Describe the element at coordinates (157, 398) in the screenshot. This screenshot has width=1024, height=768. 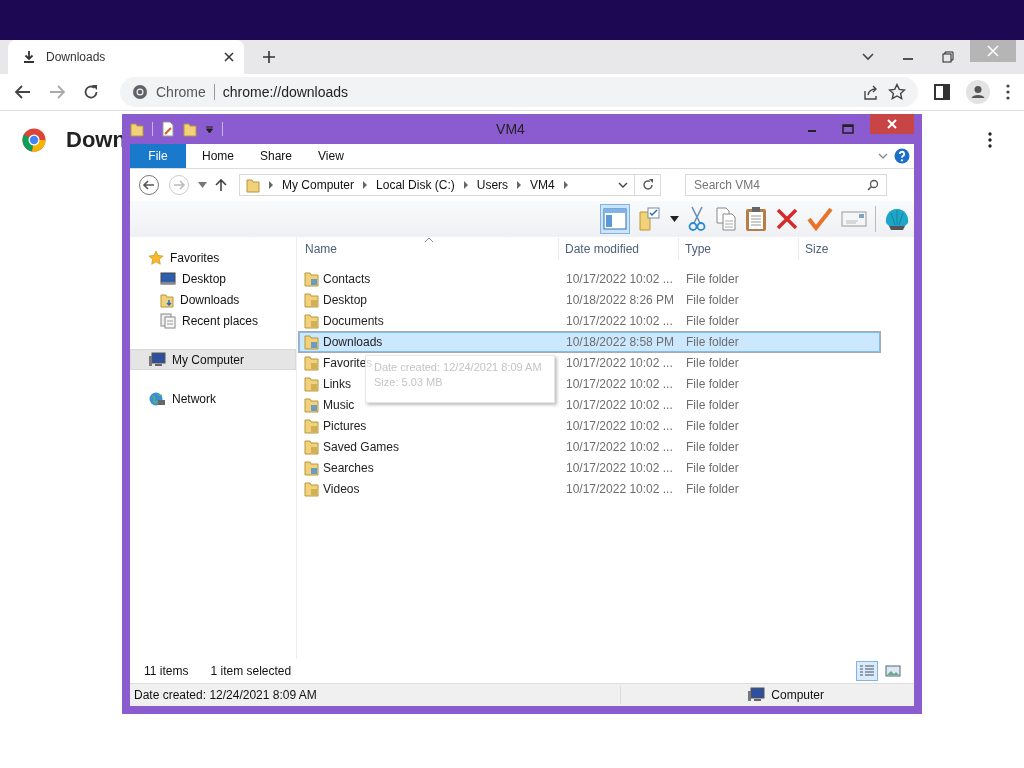
I see `network-icon` at that location.